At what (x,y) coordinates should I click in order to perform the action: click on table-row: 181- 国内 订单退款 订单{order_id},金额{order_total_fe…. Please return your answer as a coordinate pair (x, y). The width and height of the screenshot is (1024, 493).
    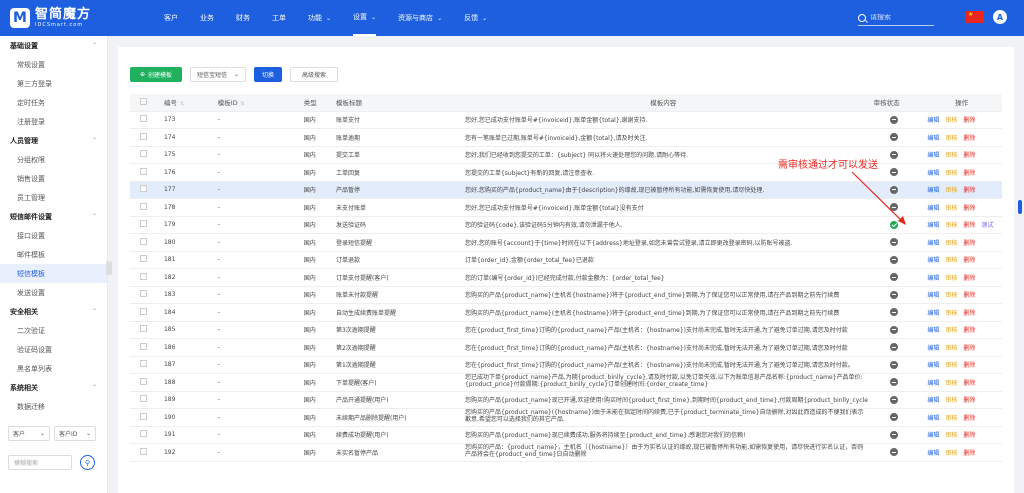
    Looking at the image, I should click on (566, 260).